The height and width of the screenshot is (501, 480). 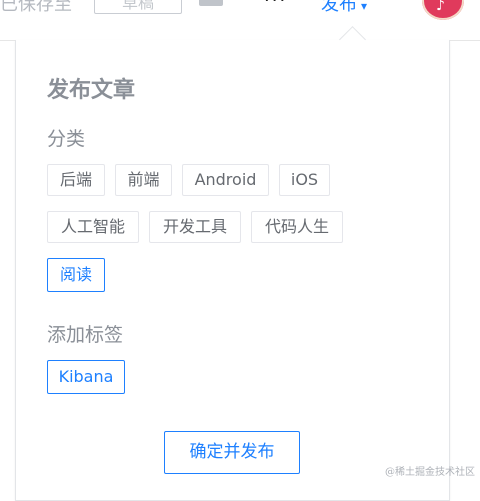 I want to click on category-label: 分类, so click(x=66, y=139).